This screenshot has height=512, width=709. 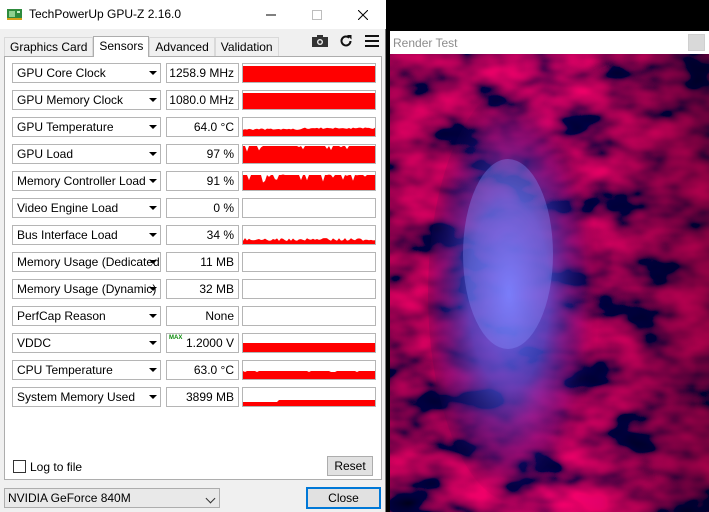 I want to click on gpu-select-dropdown: NVIDIA GeForce 840M, so click(x=112, y=498).